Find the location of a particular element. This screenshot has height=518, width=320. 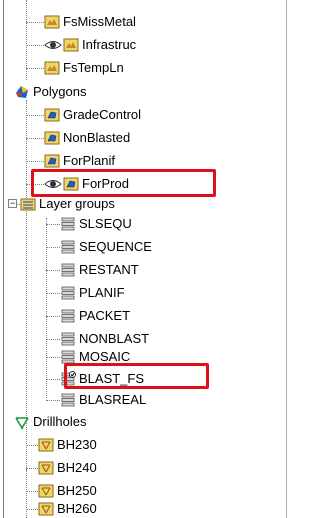

tree-item-label: GradeControl is located at coordinates (102, 114).